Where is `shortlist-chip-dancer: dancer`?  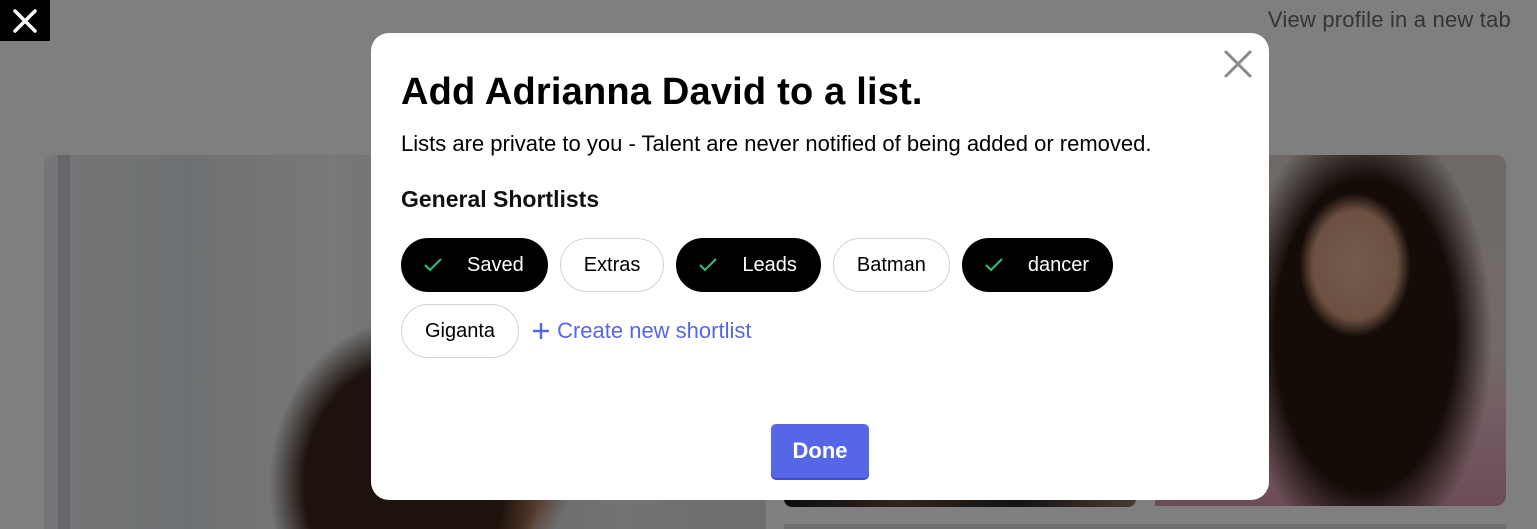 shortlist-chip-dancer: dancer is located at coordinates (1037, 265).